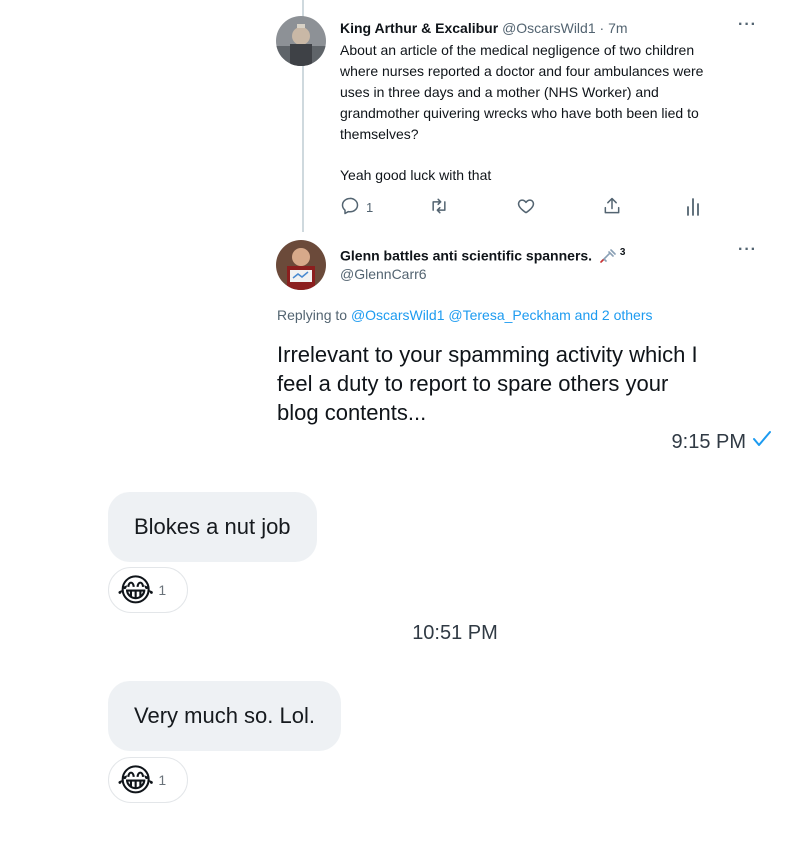  I want to click on tweet-text-line: themselves?, so click(379, 134).